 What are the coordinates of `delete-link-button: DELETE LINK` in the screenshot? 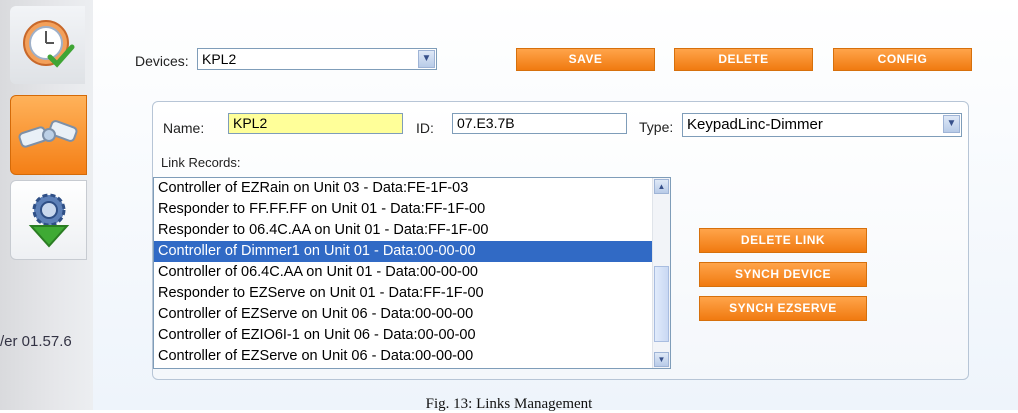 It's located at (783, 240).